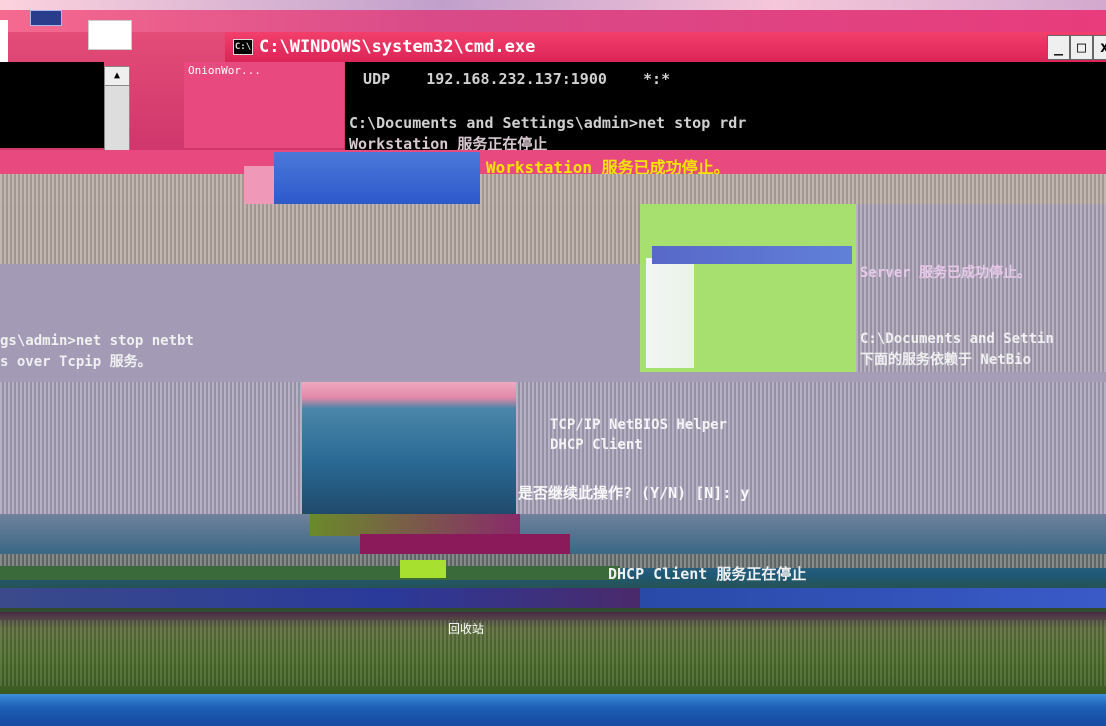 The height and width of the screenshot is (726, 1106). I want to click on server-stopped-text: Server 服务已成功停止。, so click(946, 273).